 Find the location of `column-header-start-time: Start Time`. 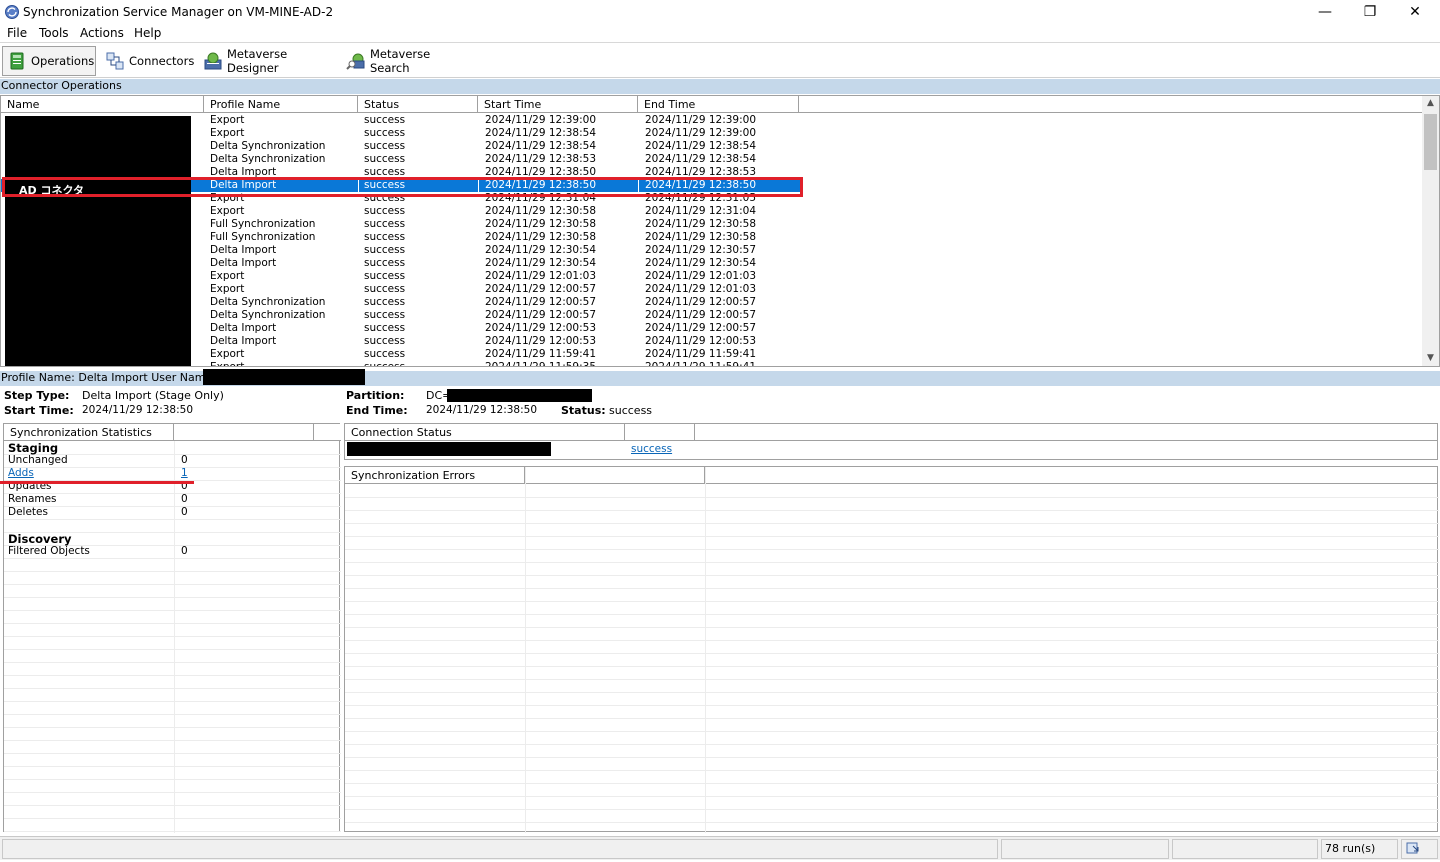

column-header-start-time: Start Time is located at coordinates (558, 104).